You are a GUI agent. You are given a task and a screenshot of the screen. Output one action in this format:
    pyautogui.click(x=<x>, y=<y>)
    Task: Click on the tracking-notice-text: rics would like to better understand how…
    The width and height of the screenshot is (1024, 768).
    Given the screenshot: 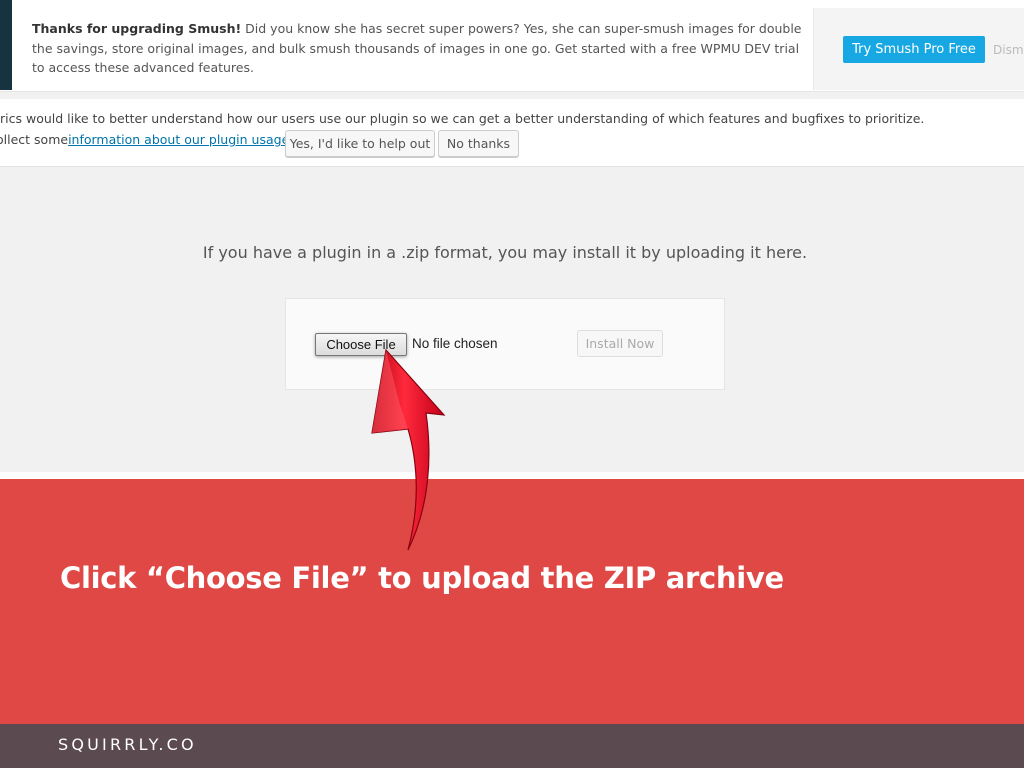 What is the action you would take?
    pyautogui.click(x=462, y=118)
    